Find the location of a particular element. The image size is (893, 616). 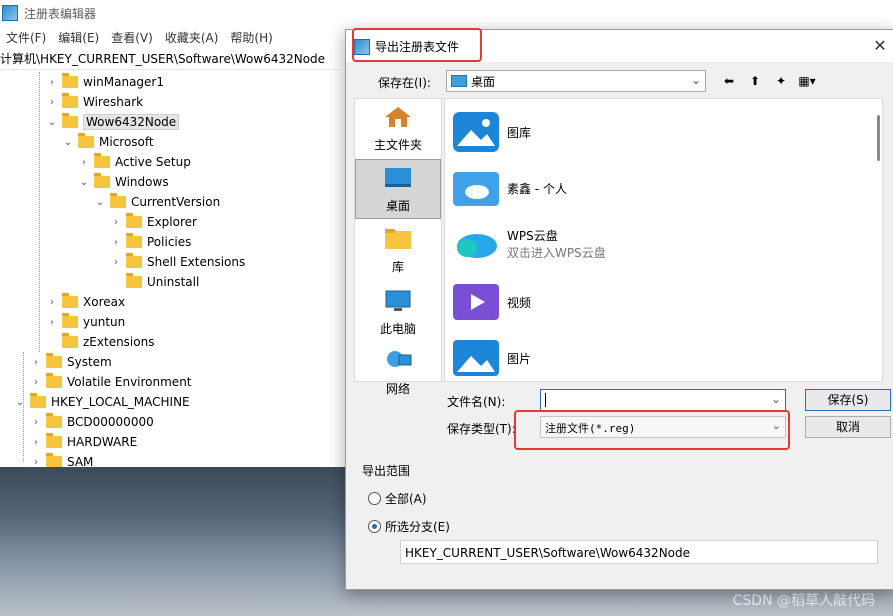

tree-node: Uninstall is located at coordinates (154, 282).